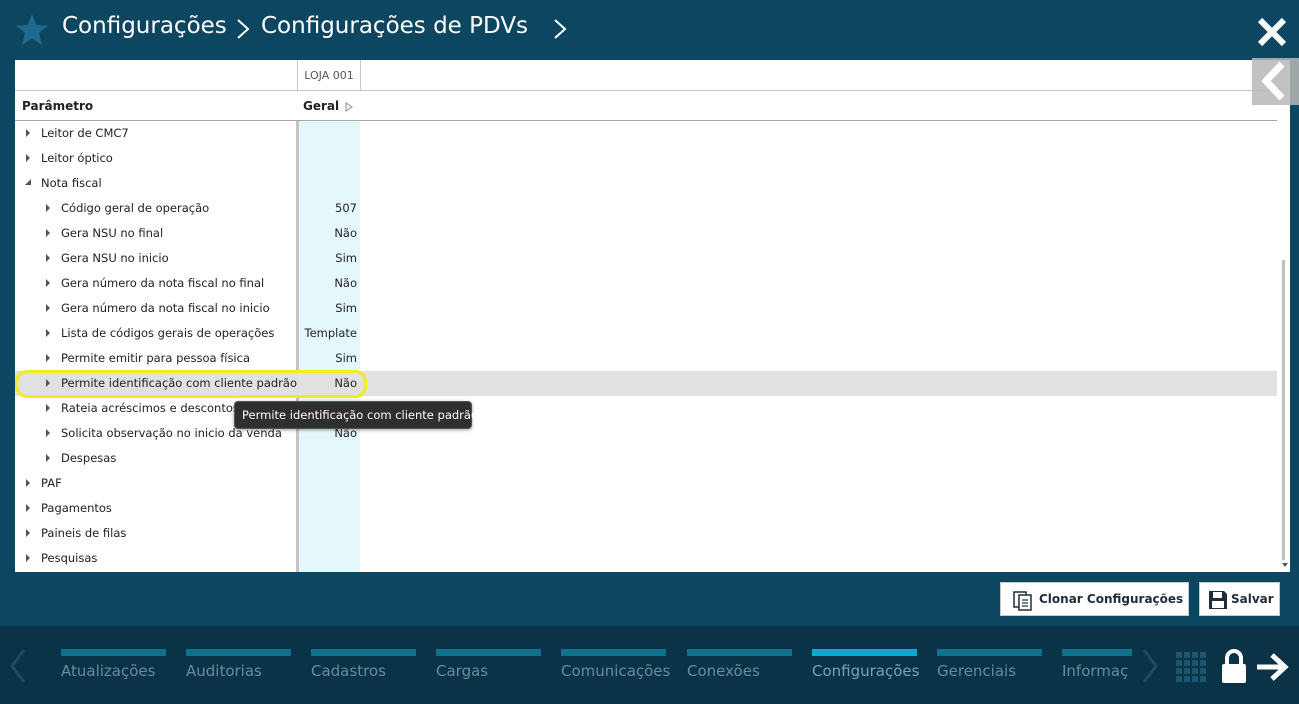  What do you see at coordinates (18, 666) in the screenshot?
I see `nav-left-arrow-icon` at bounding box center [18, 666].